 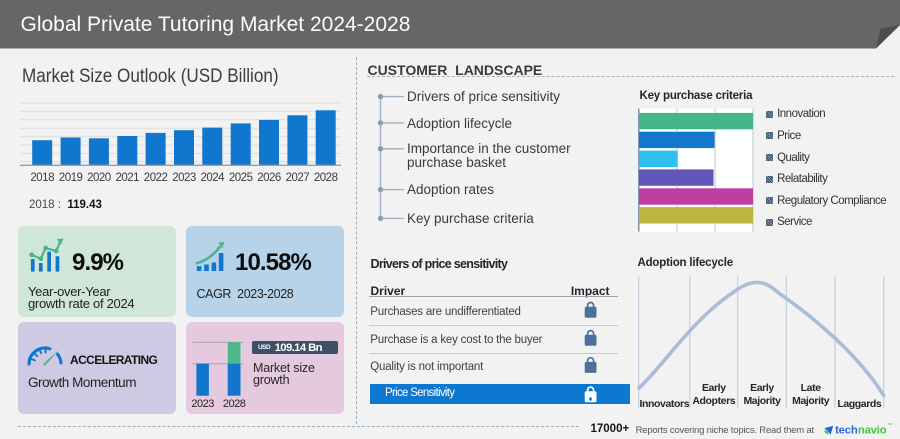 I want to click on svg-text: 2018, so click(x=42, y=178).